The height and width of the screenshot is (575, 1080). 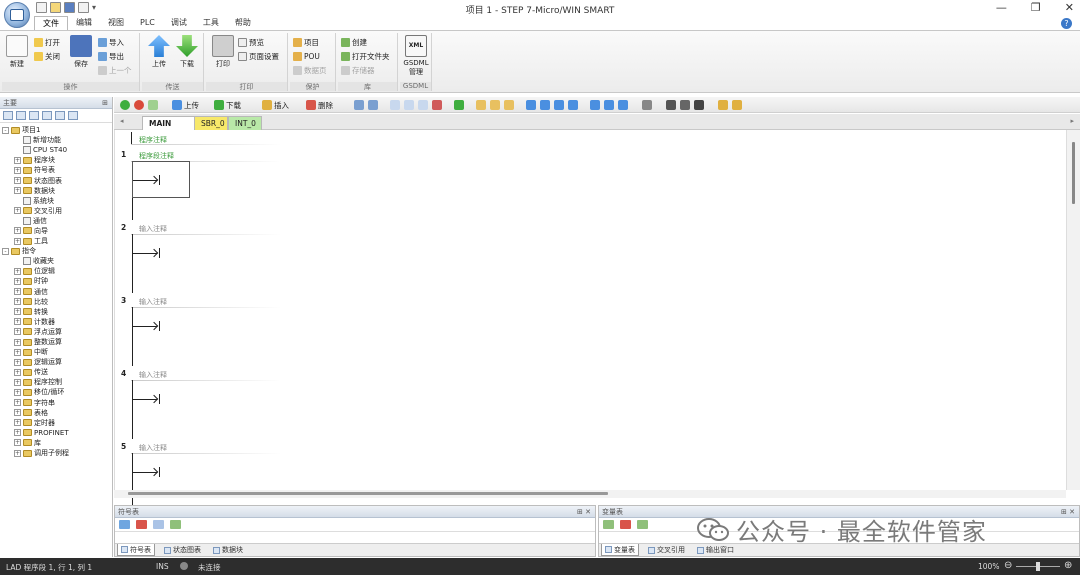 I want to click on tree-node: + 中断, so click(x=57, y=352).